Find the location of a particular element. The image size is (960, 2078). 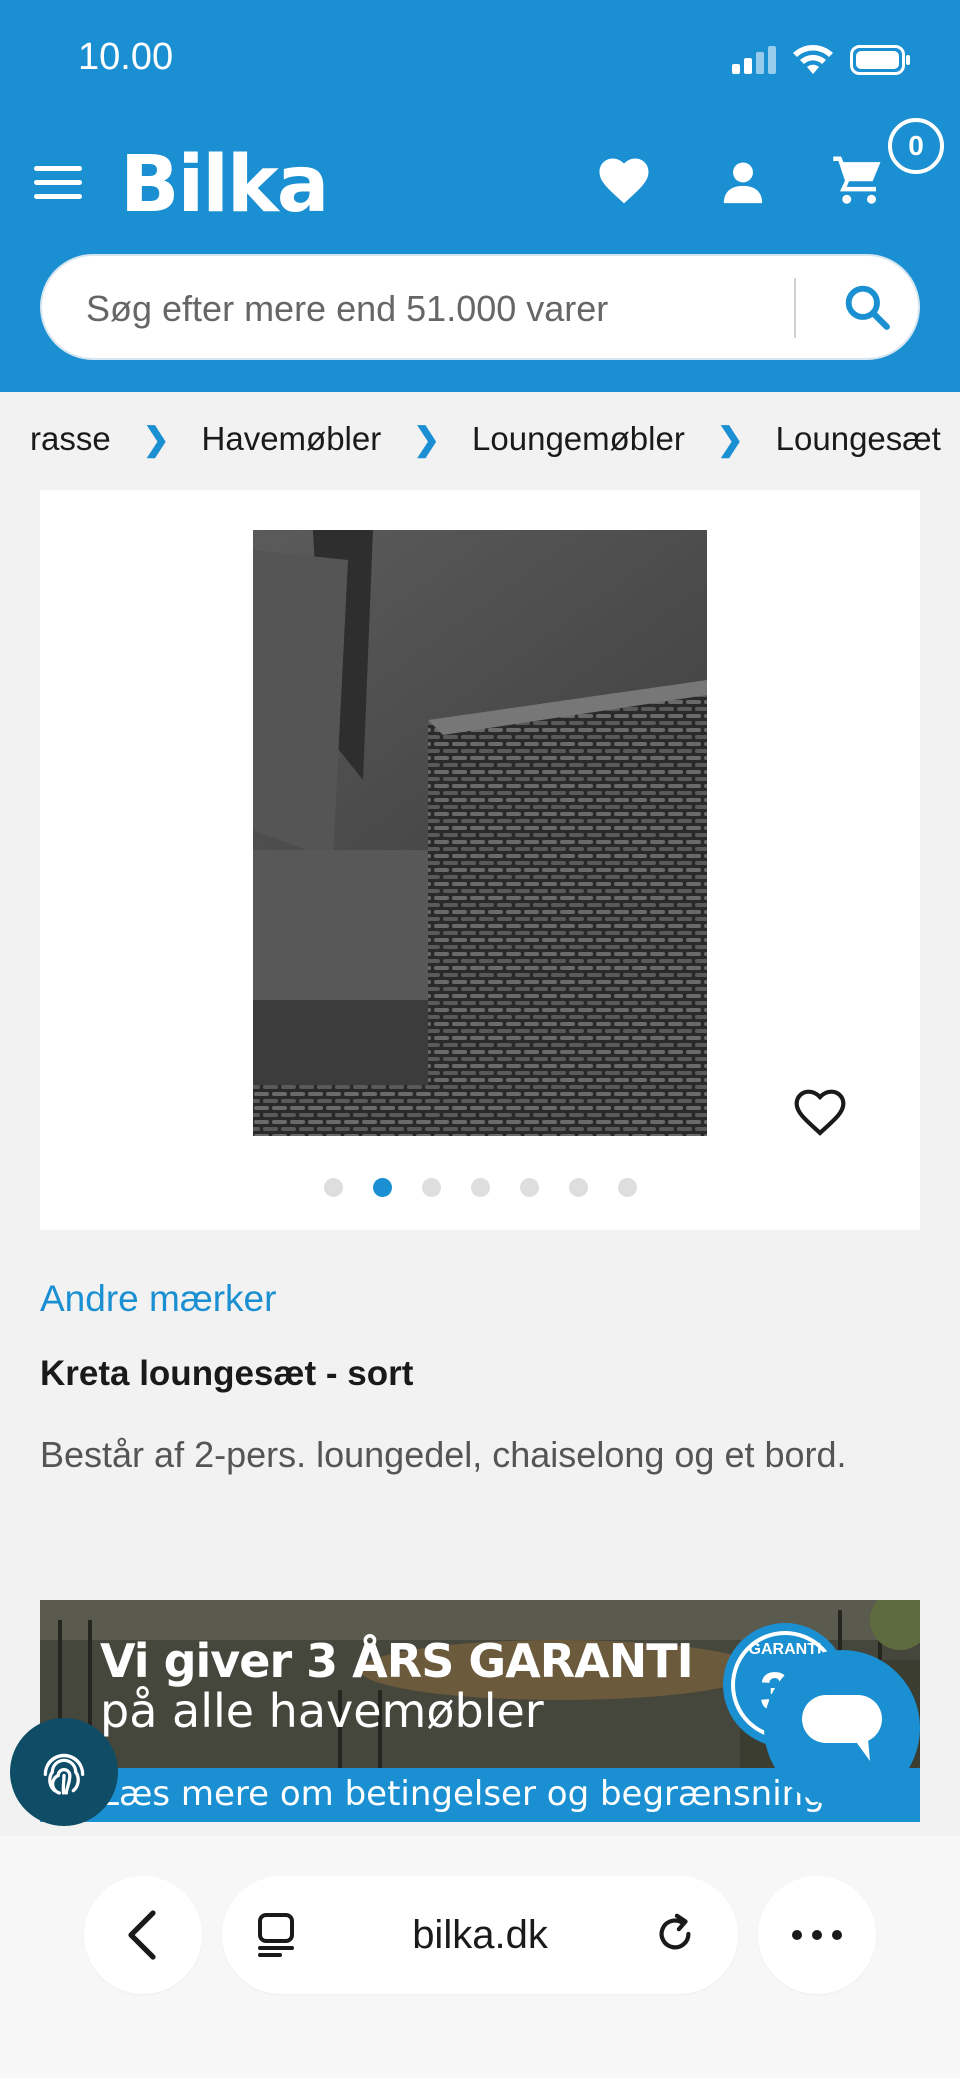

browser-toolbar: bilka.dk is located at coordinates (480, 1957).